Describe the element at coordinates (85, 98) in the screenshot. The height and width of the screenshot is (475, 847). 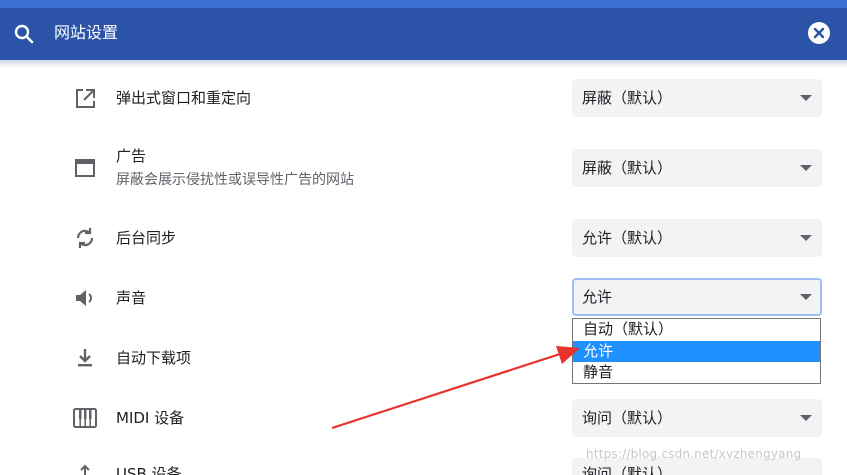
I see `open-in-new-icon` at that location.